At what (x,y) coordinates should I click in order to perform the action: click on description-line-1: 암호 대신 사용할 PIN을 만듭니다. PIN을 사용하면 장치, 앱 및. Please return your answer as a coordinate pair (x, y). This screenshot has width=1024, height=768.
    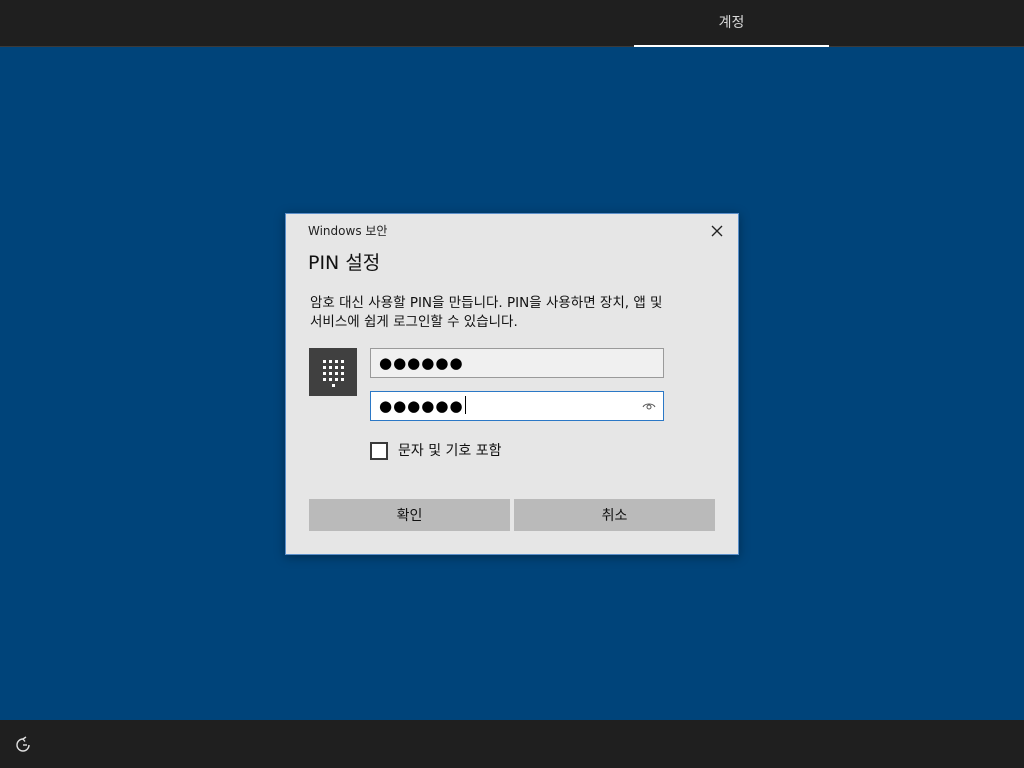
    Looking at the image, I should click on (486, 303).